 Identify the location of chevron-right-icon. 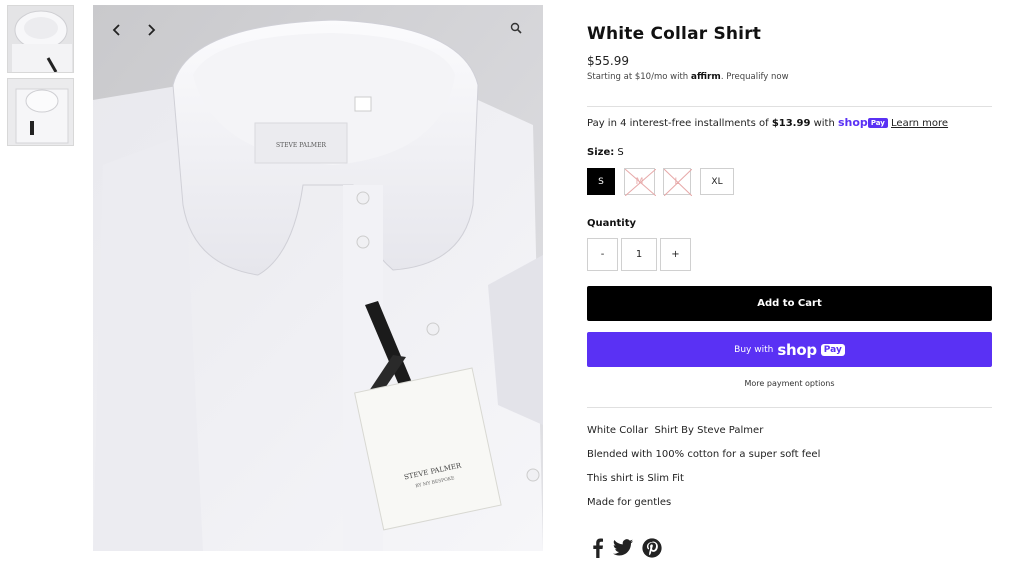
(151, 30).